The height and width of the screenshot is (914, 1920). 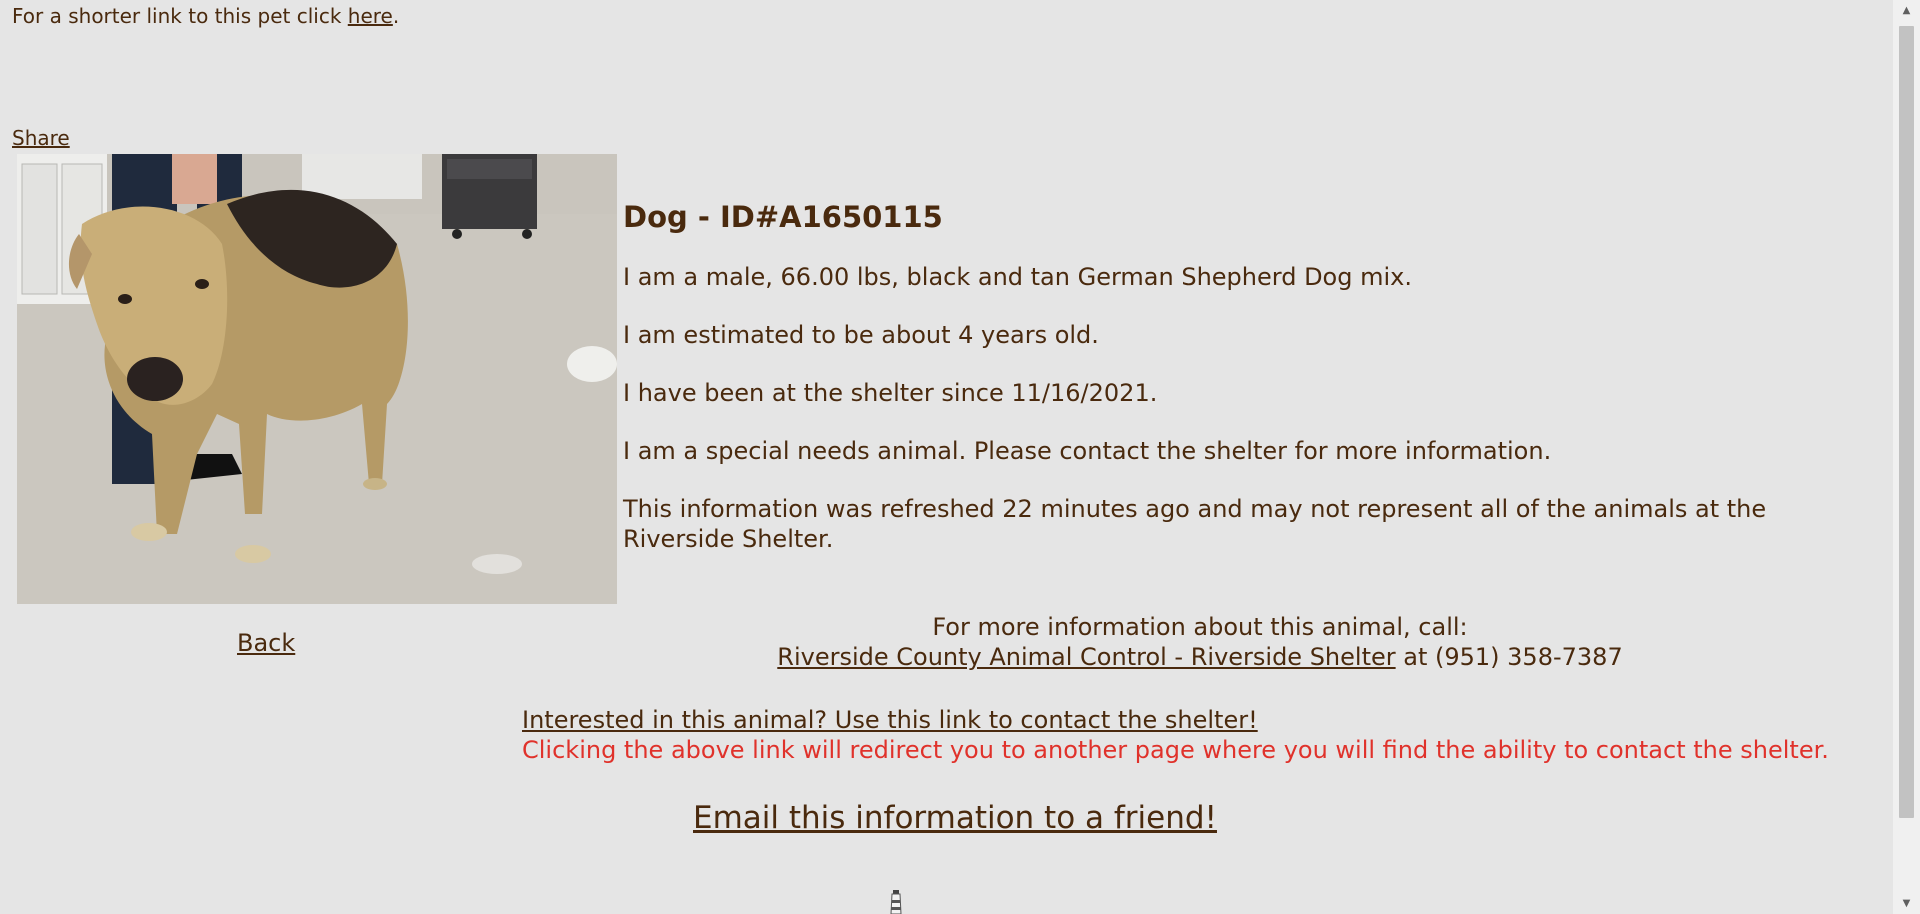 What do you see at coordinates (370, 16) in the screenshot?
I see `short-link-here: here` at bounding box center [370, 16].